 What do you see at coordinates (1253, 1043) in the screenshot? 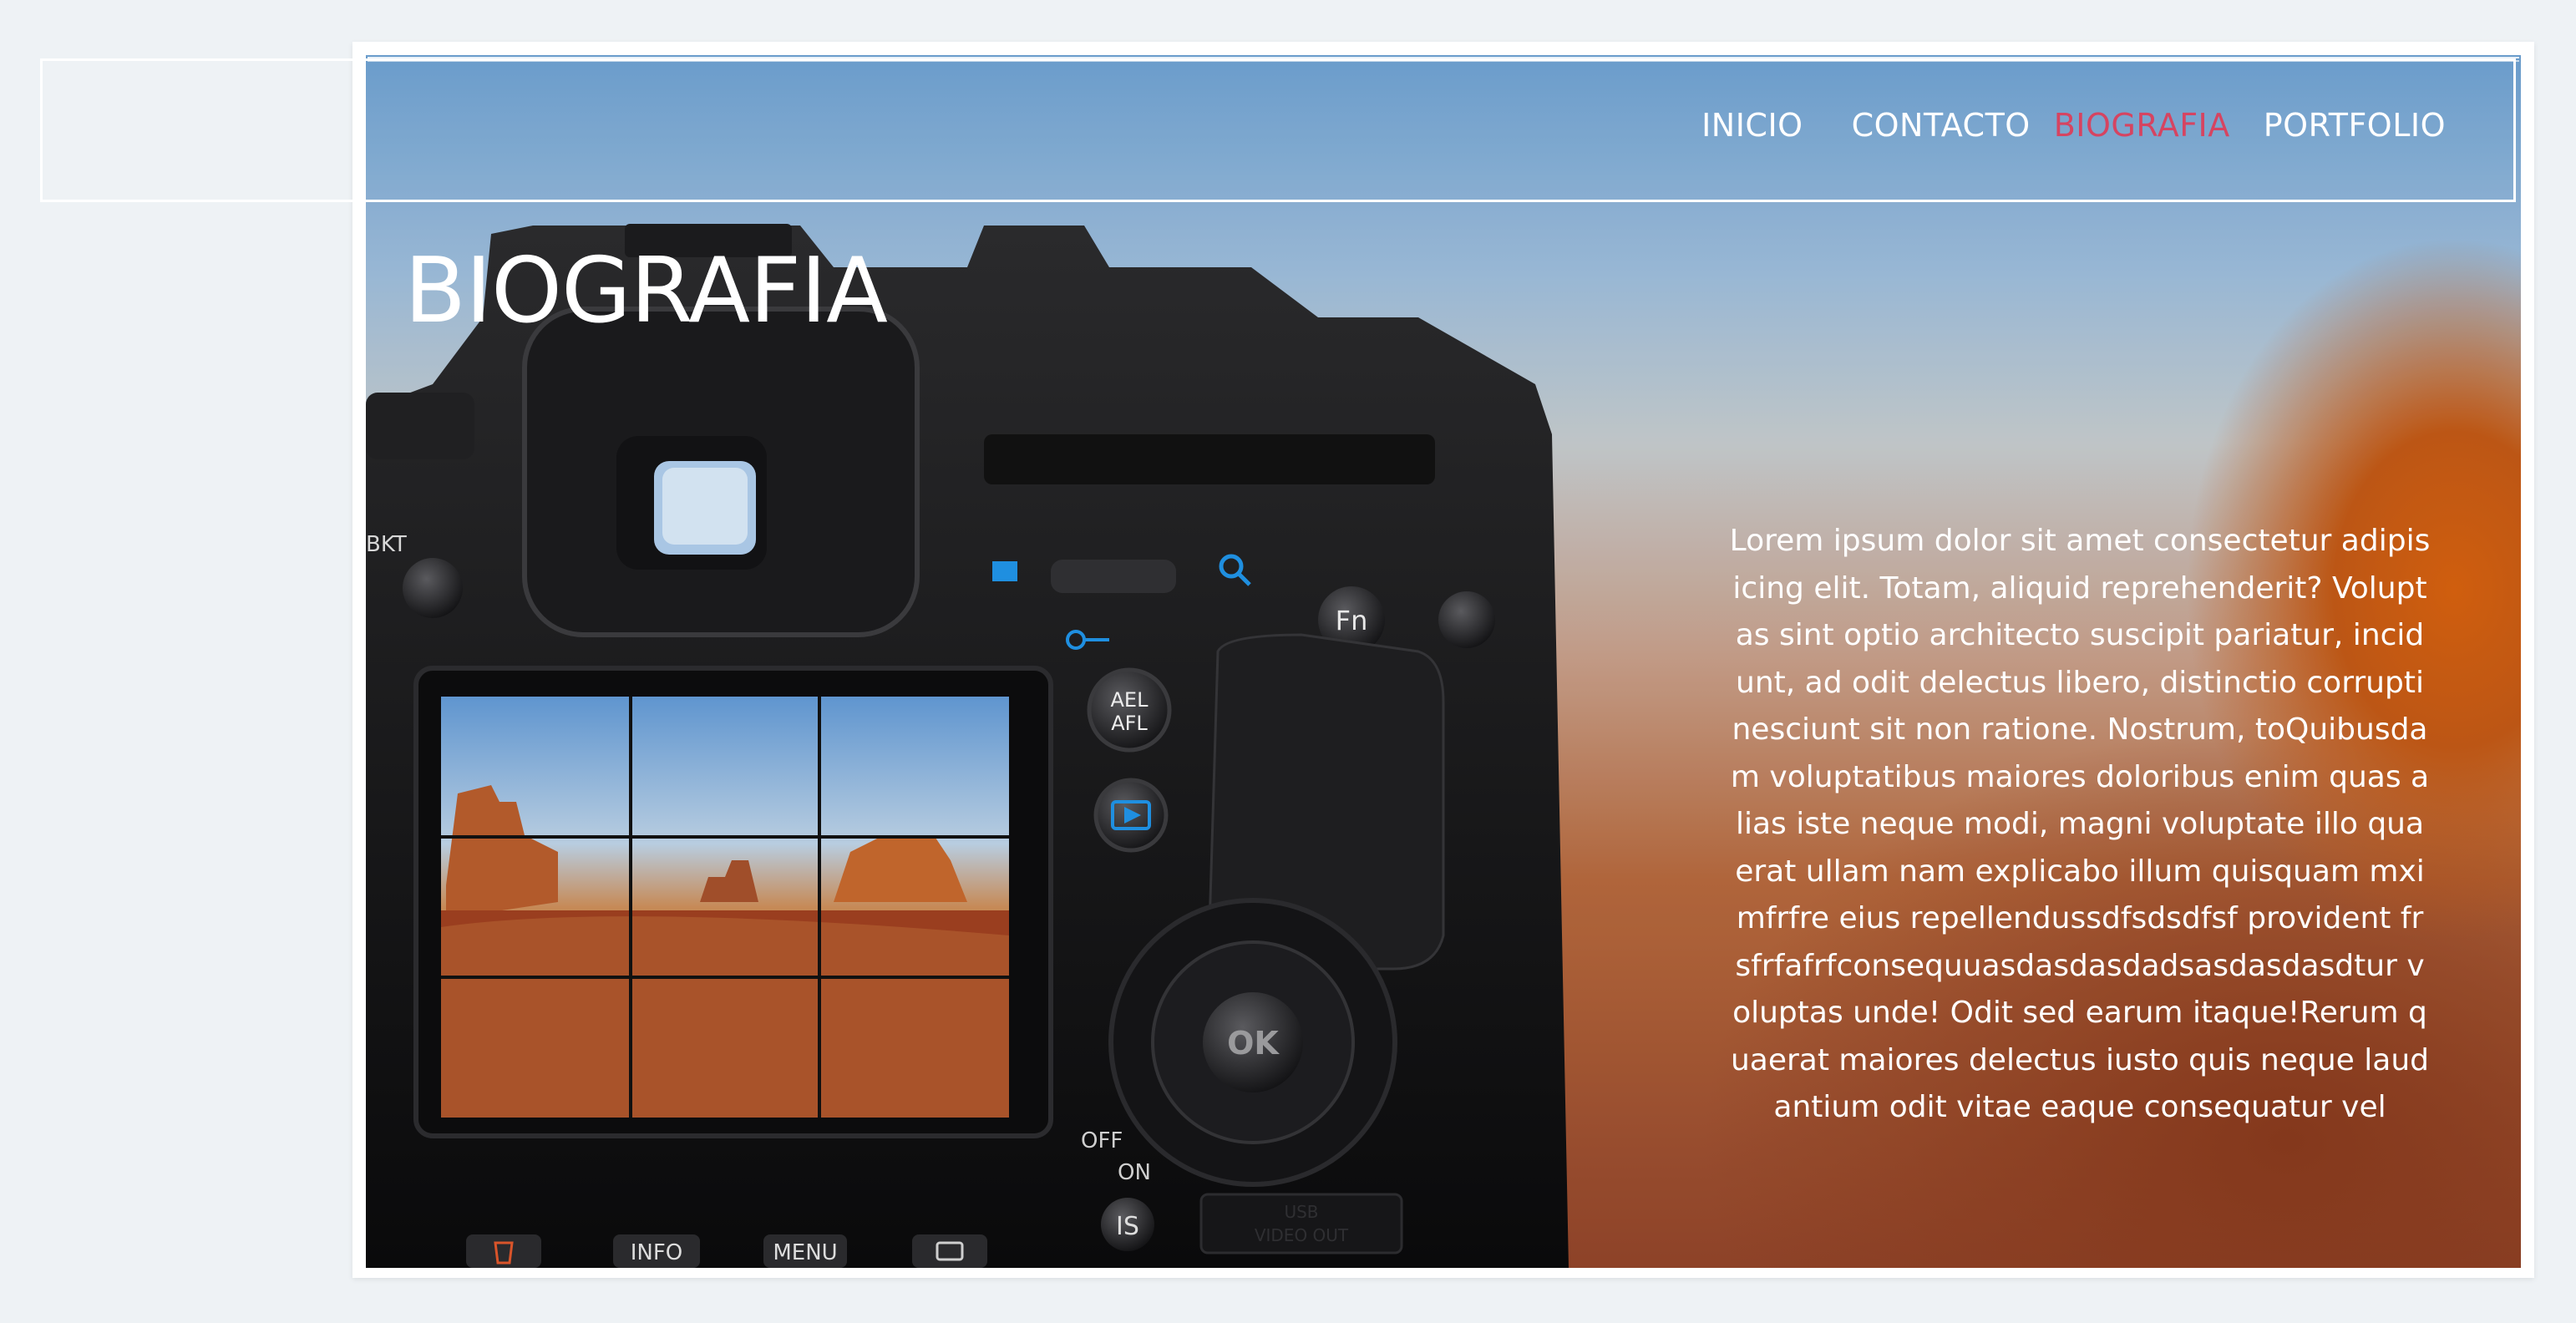
I see `ok-label: OK` at bounding box center [1253, 1043].